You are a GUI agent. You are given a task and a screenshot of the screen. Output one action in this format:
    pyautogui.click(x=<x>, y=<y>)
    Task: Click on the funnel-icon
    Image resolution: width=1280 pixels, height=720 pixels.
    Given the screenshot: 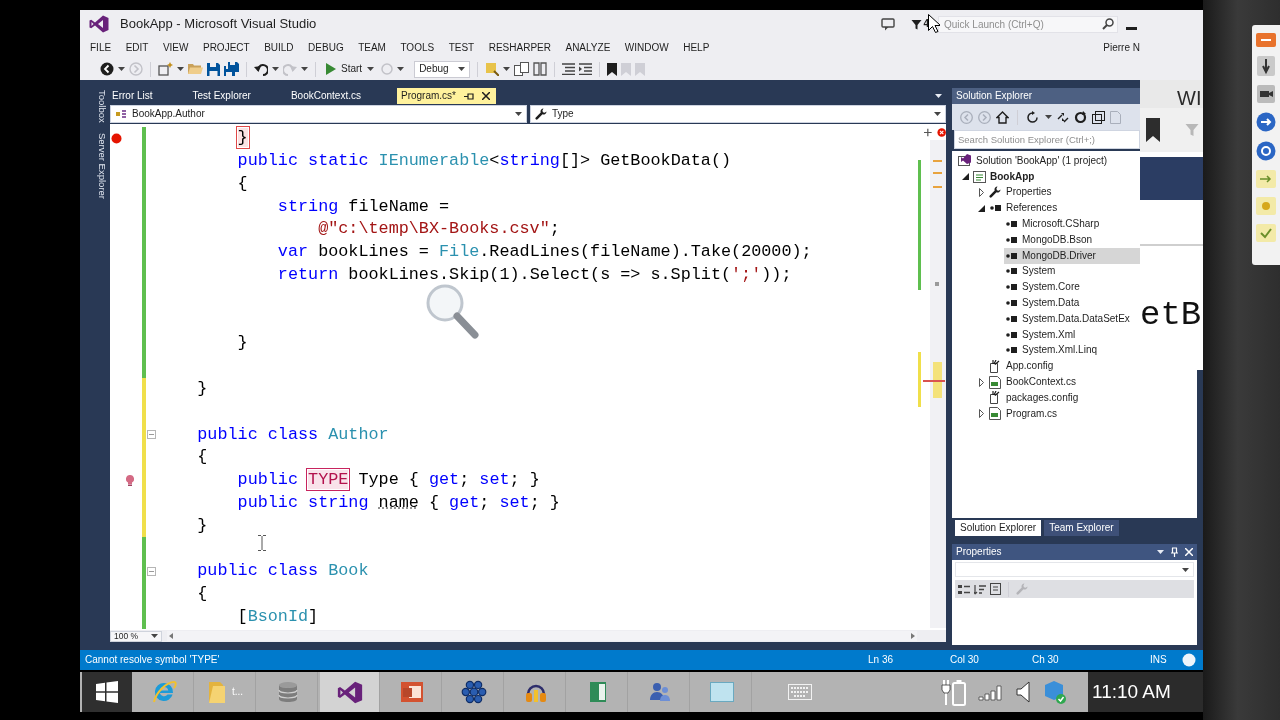 What is the action you would take?
    pyautogui.click(x=917, y=24)
    